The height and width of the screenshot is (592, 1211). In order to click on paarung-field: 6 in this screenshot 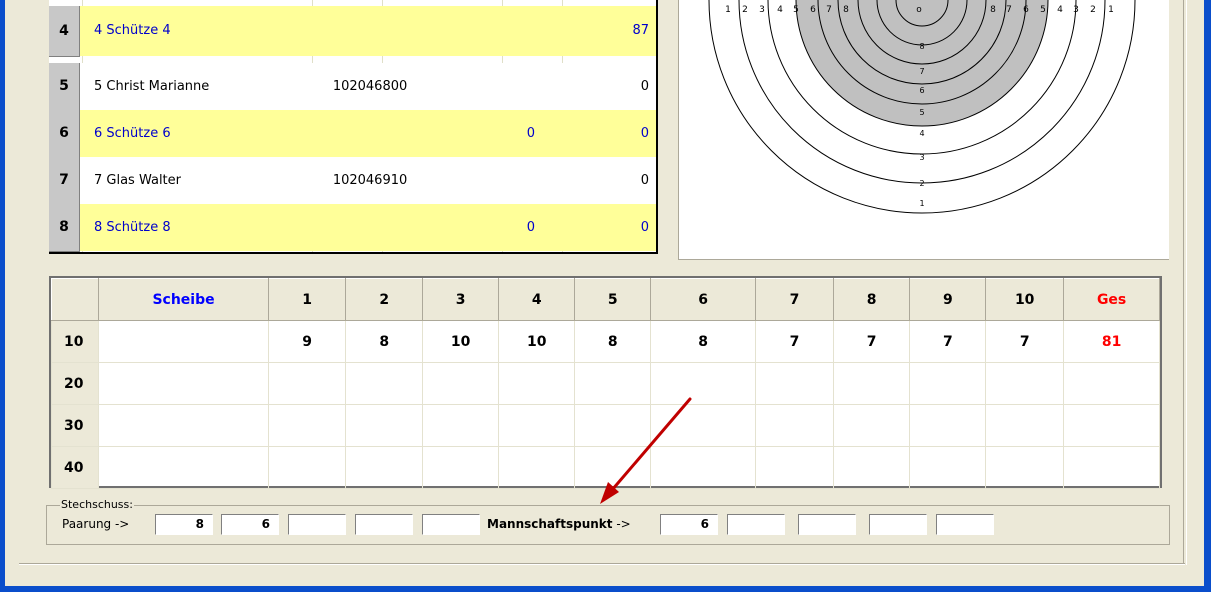, I will do `click(250, 524)`.